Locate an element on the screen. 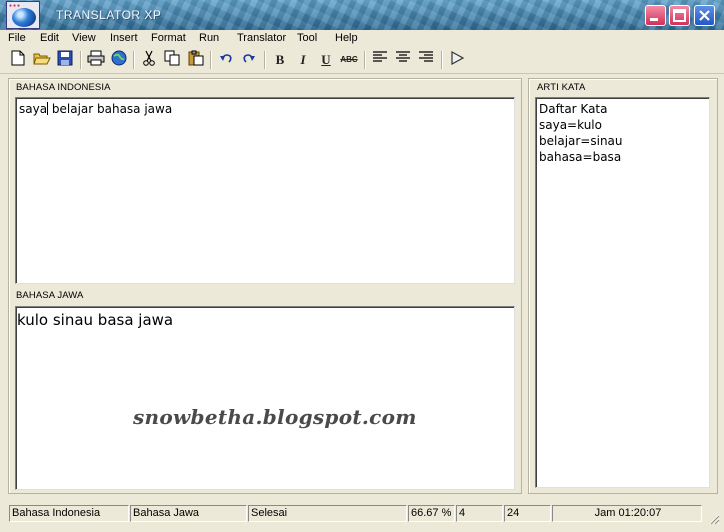  minimize-icon is located at coordinates (654, 19).